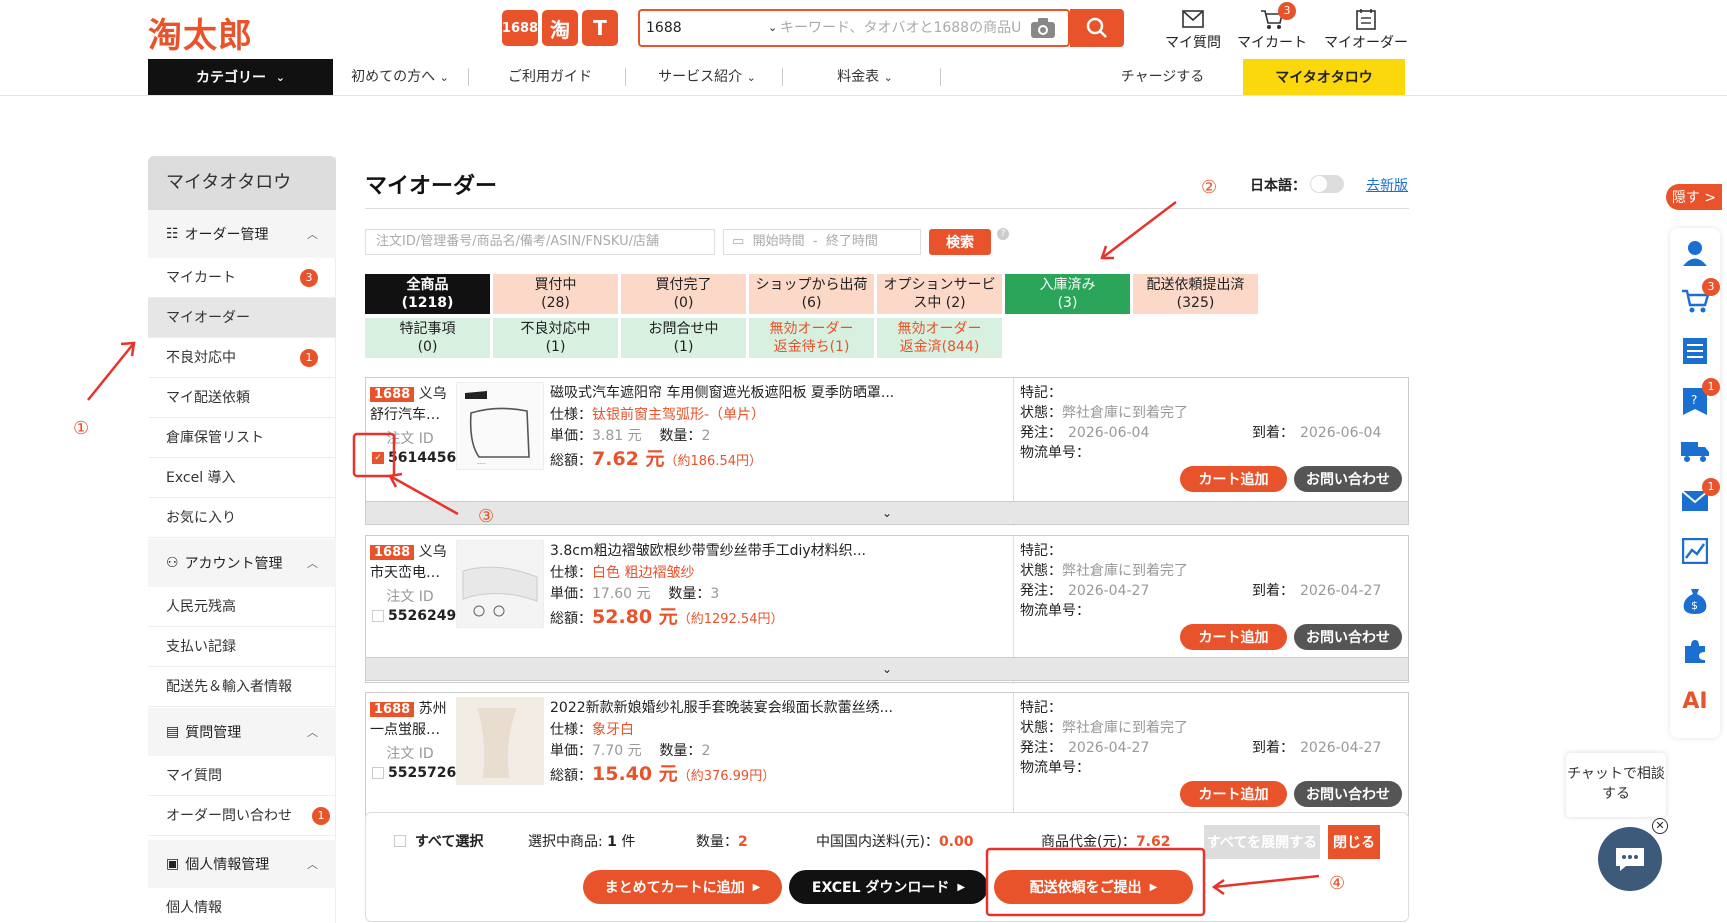  What do you see at coordinates (81, 428) in the screenshot?
I see `annotation-1: ①` at bounding box center [81, 428].